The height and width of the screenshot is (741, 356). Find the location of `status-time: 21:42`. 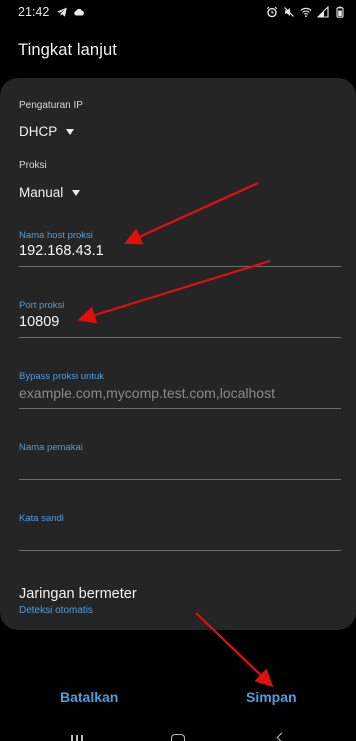

status-time: 21:42 is located at coordinates (34, 12).